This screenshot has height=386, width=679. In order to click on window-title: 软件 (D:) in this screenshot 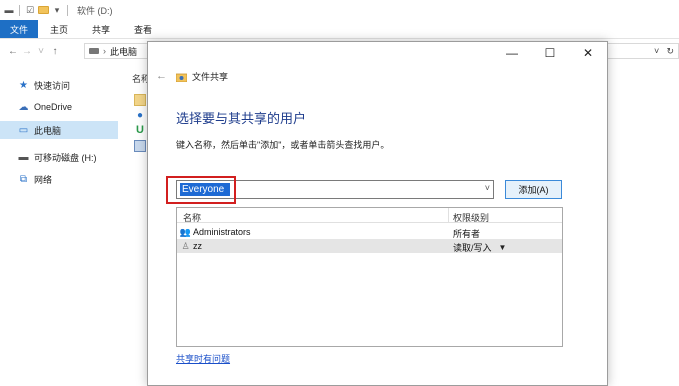, I will do `click(95, 10)`.